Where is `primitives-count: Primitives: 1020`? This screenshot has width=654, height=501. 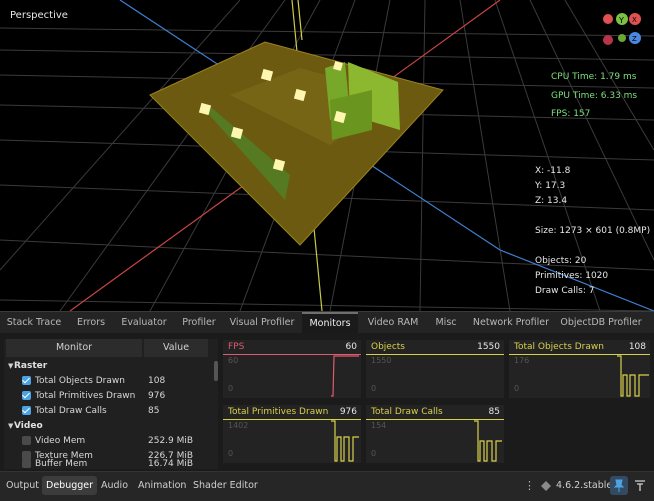 primitives-count: Primitives: 1020 is located at coordinates (572, 276).